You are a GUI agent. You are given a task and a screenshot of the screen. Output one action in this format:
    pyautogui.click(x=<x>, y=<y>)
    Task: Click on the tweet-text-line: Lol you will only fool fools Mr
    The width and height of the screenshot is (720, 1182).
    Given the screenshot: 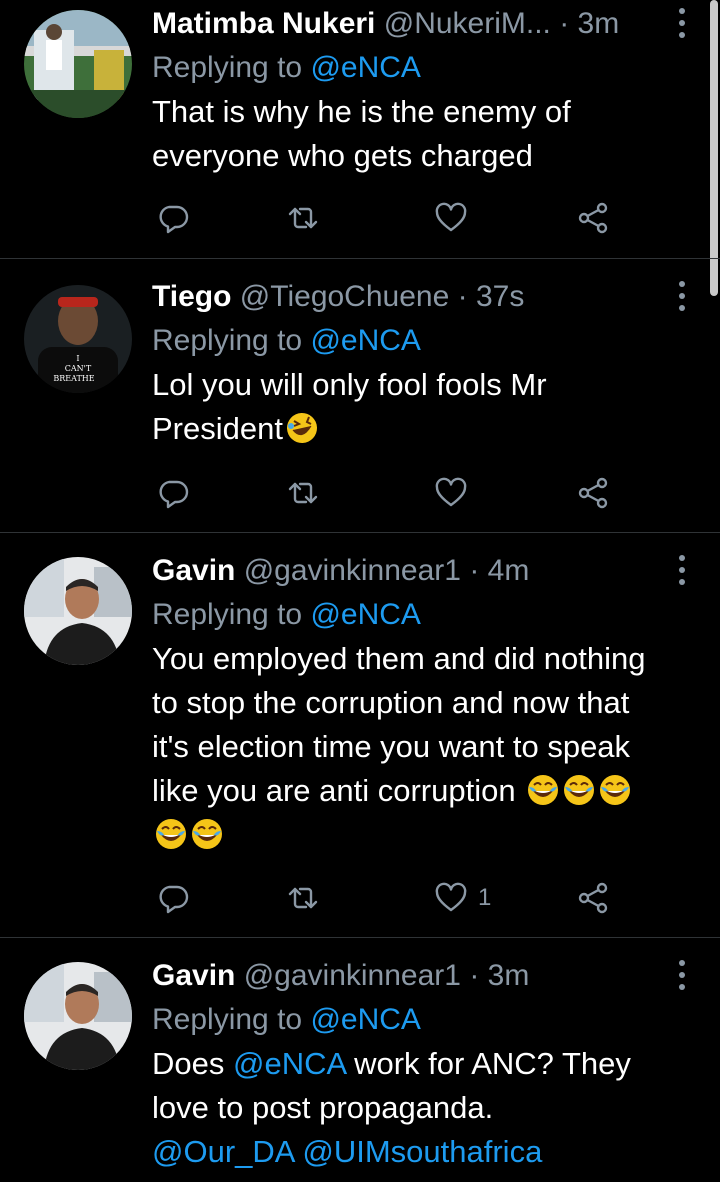 What is the action you would take?
    pyautogui.click(x=349, y=384)
    